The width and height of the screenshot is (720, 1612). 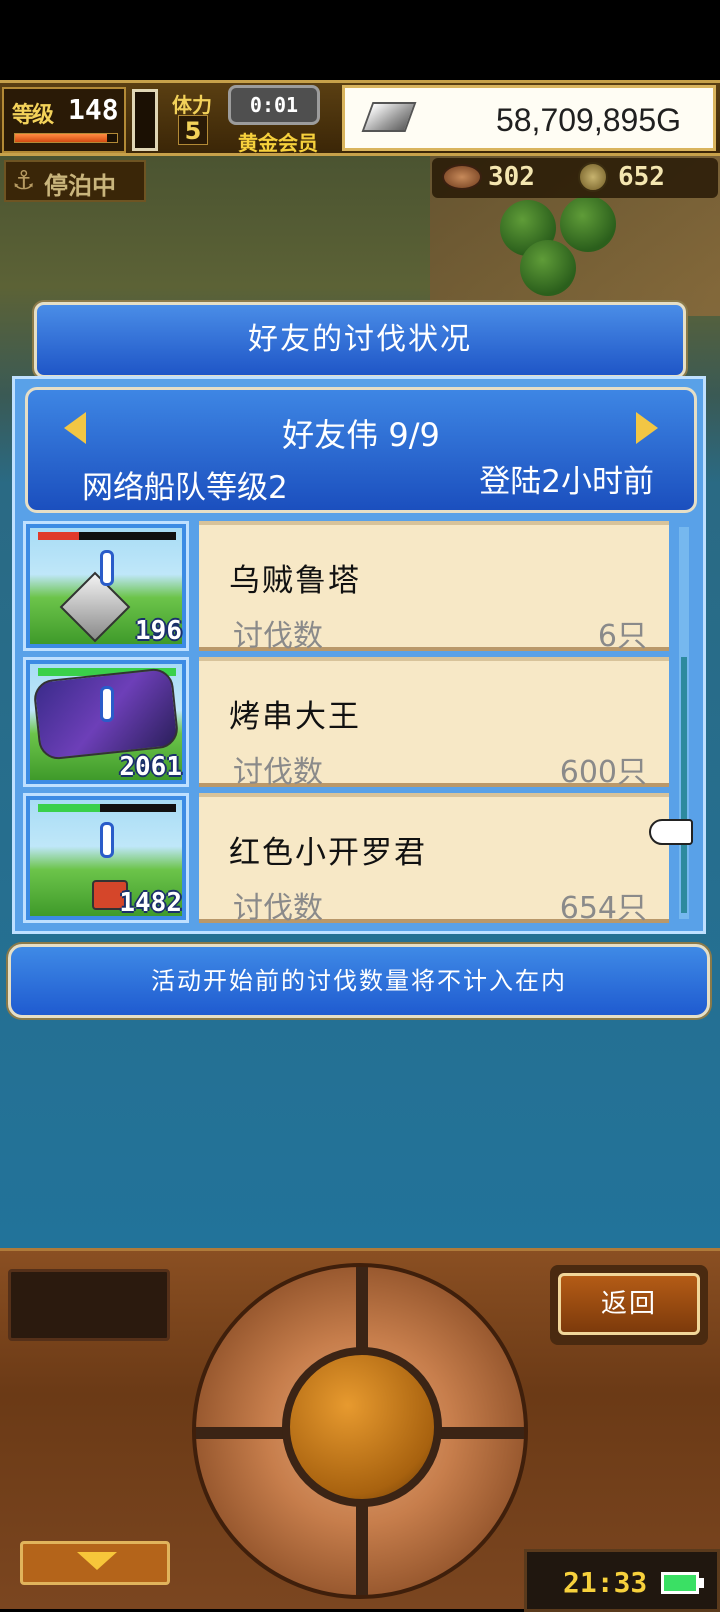 What do you see at coordinates (295, 717) in the screenshot?
I see `monster-name: 烤串大王` at bounding box center [295, 717].